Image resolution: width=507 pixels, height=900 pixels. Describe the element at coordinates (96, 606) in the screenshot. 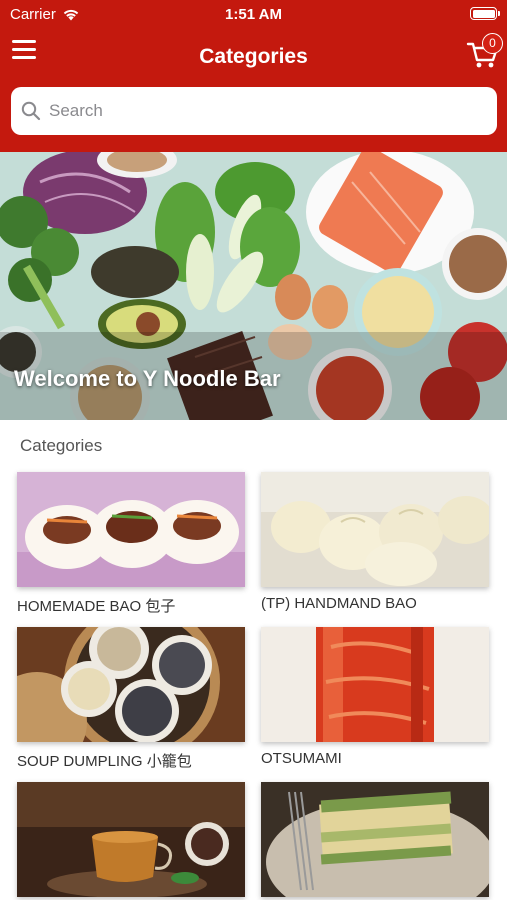

I see `category-label: HOMEMADE BAO 包子` at that location.